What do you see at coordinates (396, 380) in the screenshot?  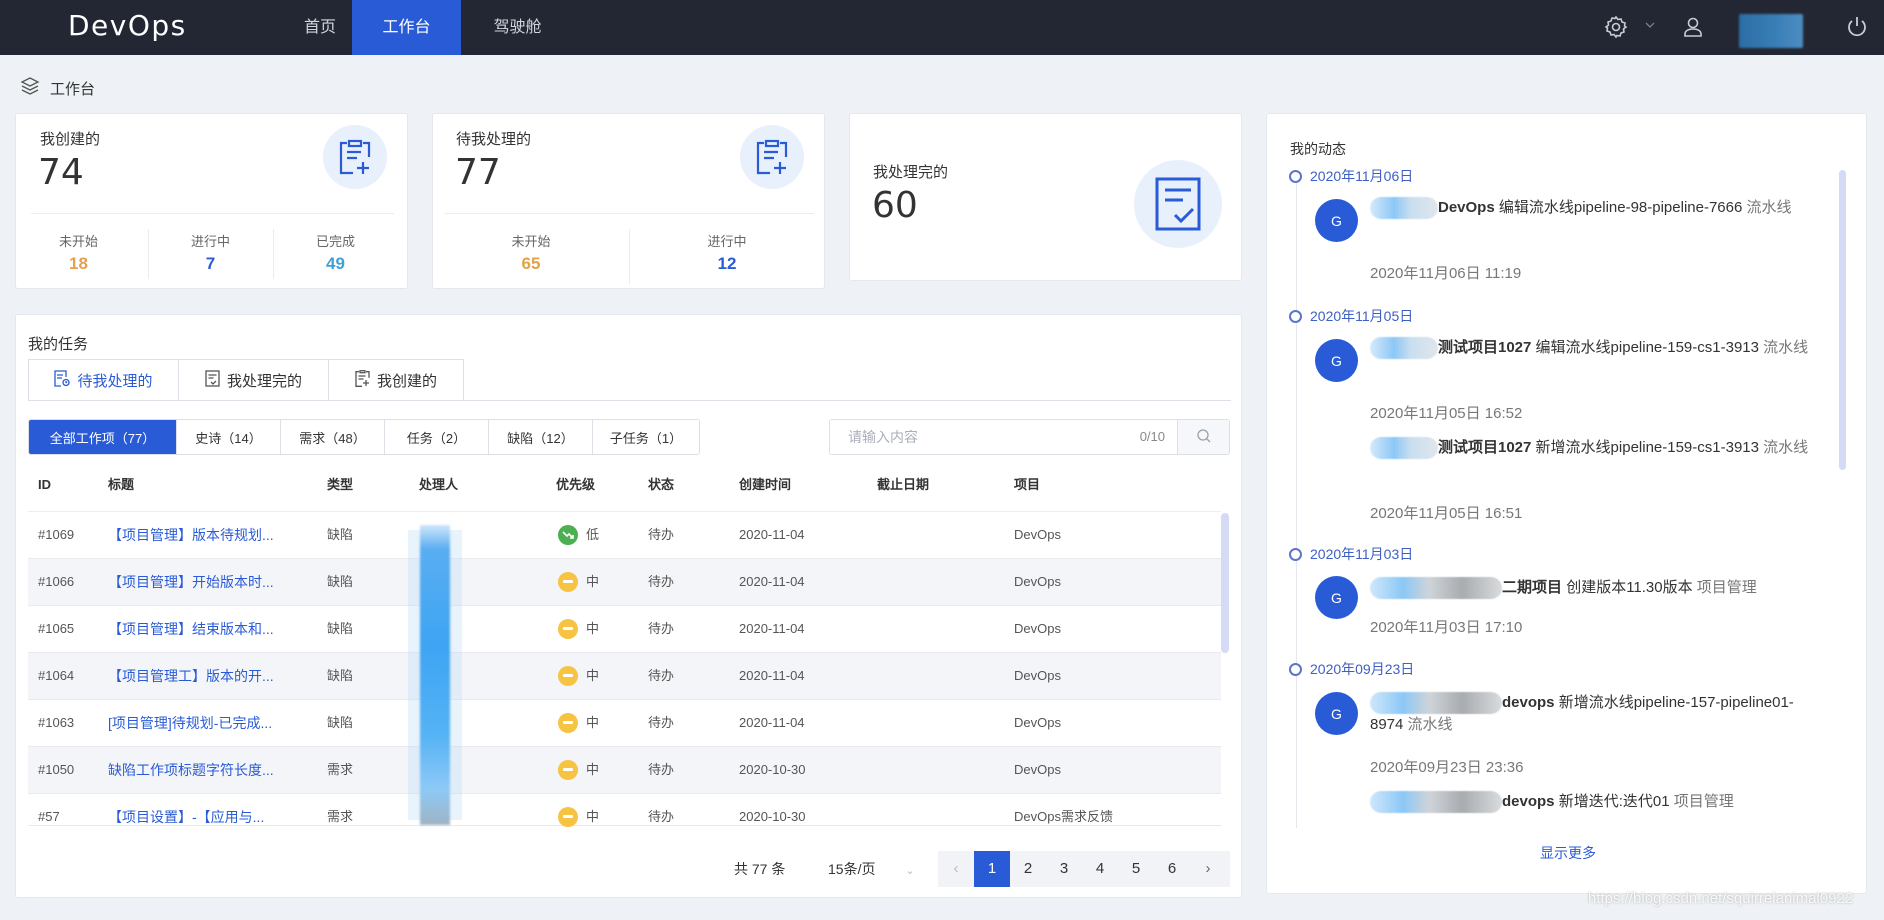 I see `tab-created: 我创建的` at bounding box center [396, 380].